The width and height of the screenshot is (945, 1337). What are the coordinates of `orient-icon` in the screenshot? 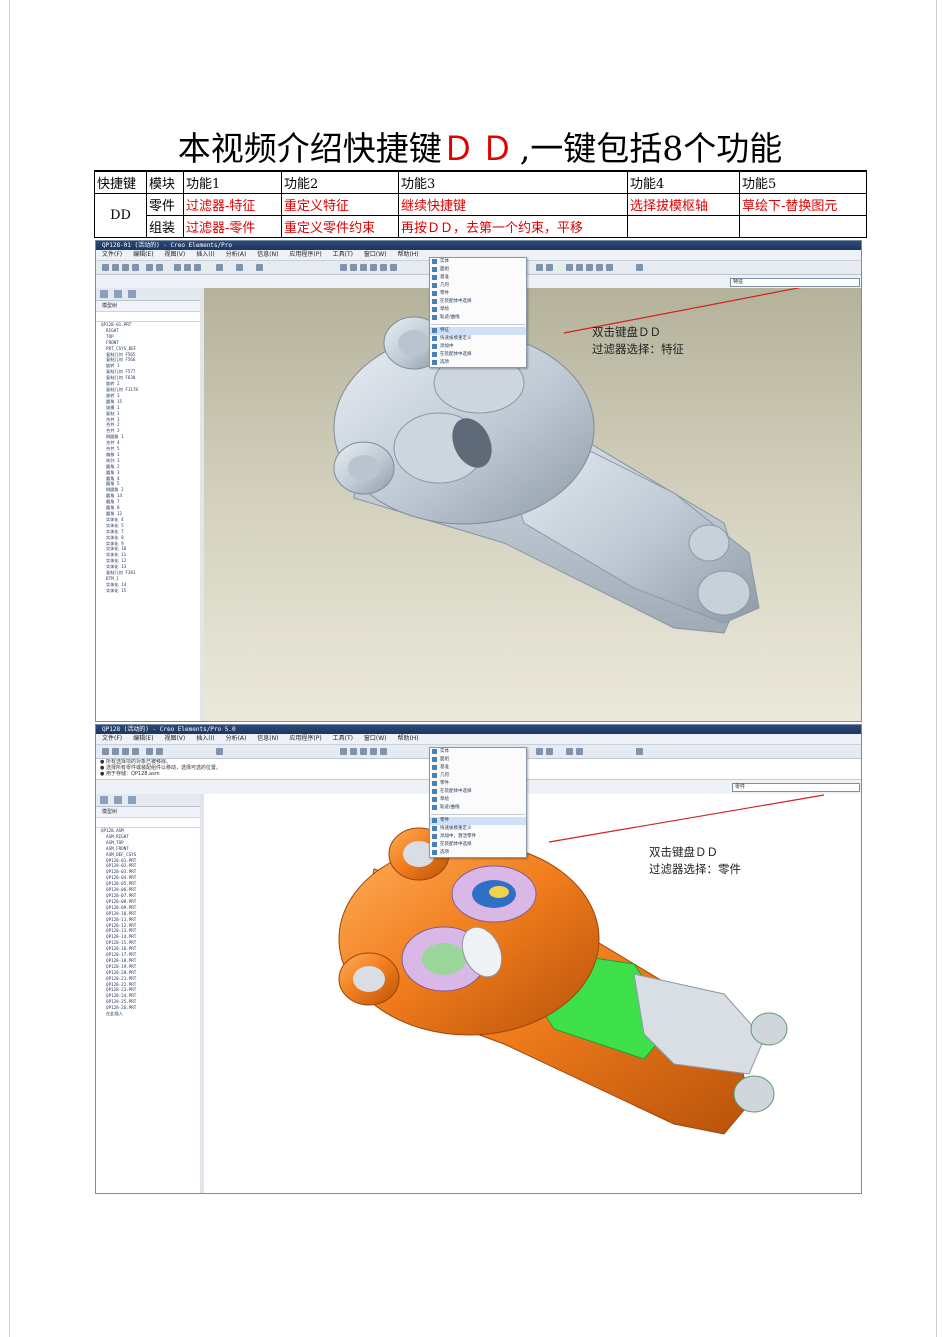 It's located at (353, 267).